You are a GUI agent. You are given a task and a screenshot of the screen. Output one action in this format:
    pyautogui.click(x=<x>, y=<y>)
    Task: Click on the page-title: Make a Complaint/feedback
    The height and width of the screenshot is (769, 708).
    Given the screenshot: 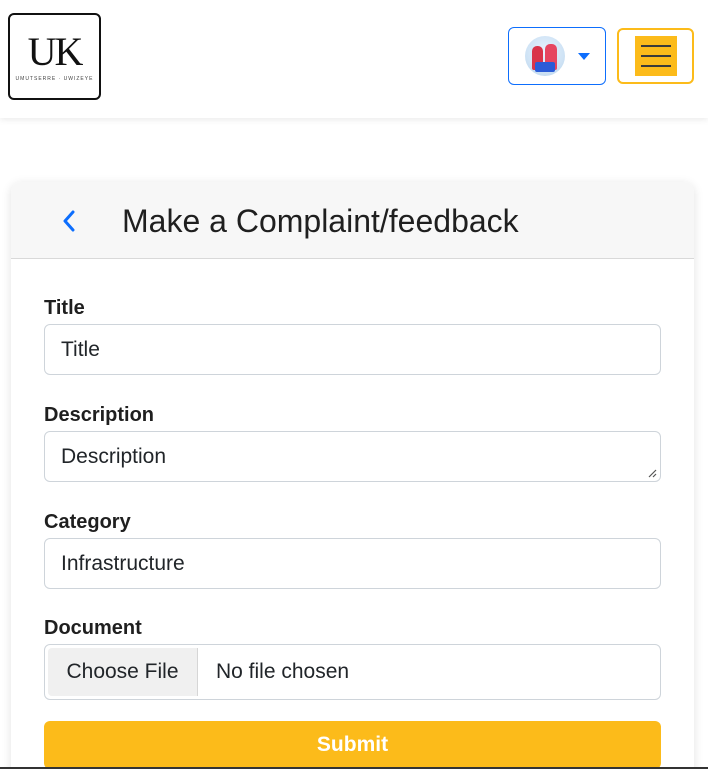 What is the action you would take?
    pyautogui.click(x=320, y=221)
    